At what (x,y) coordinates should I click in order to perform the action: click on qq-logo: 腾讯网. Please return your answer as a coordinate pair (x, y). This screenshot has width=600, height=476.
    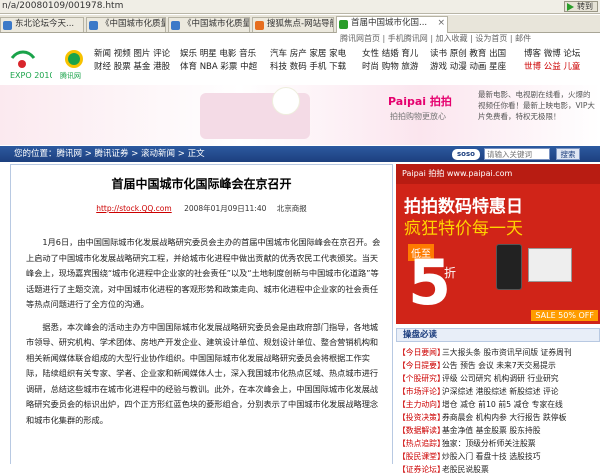
    Looking at the image, I should click on (74, 64).